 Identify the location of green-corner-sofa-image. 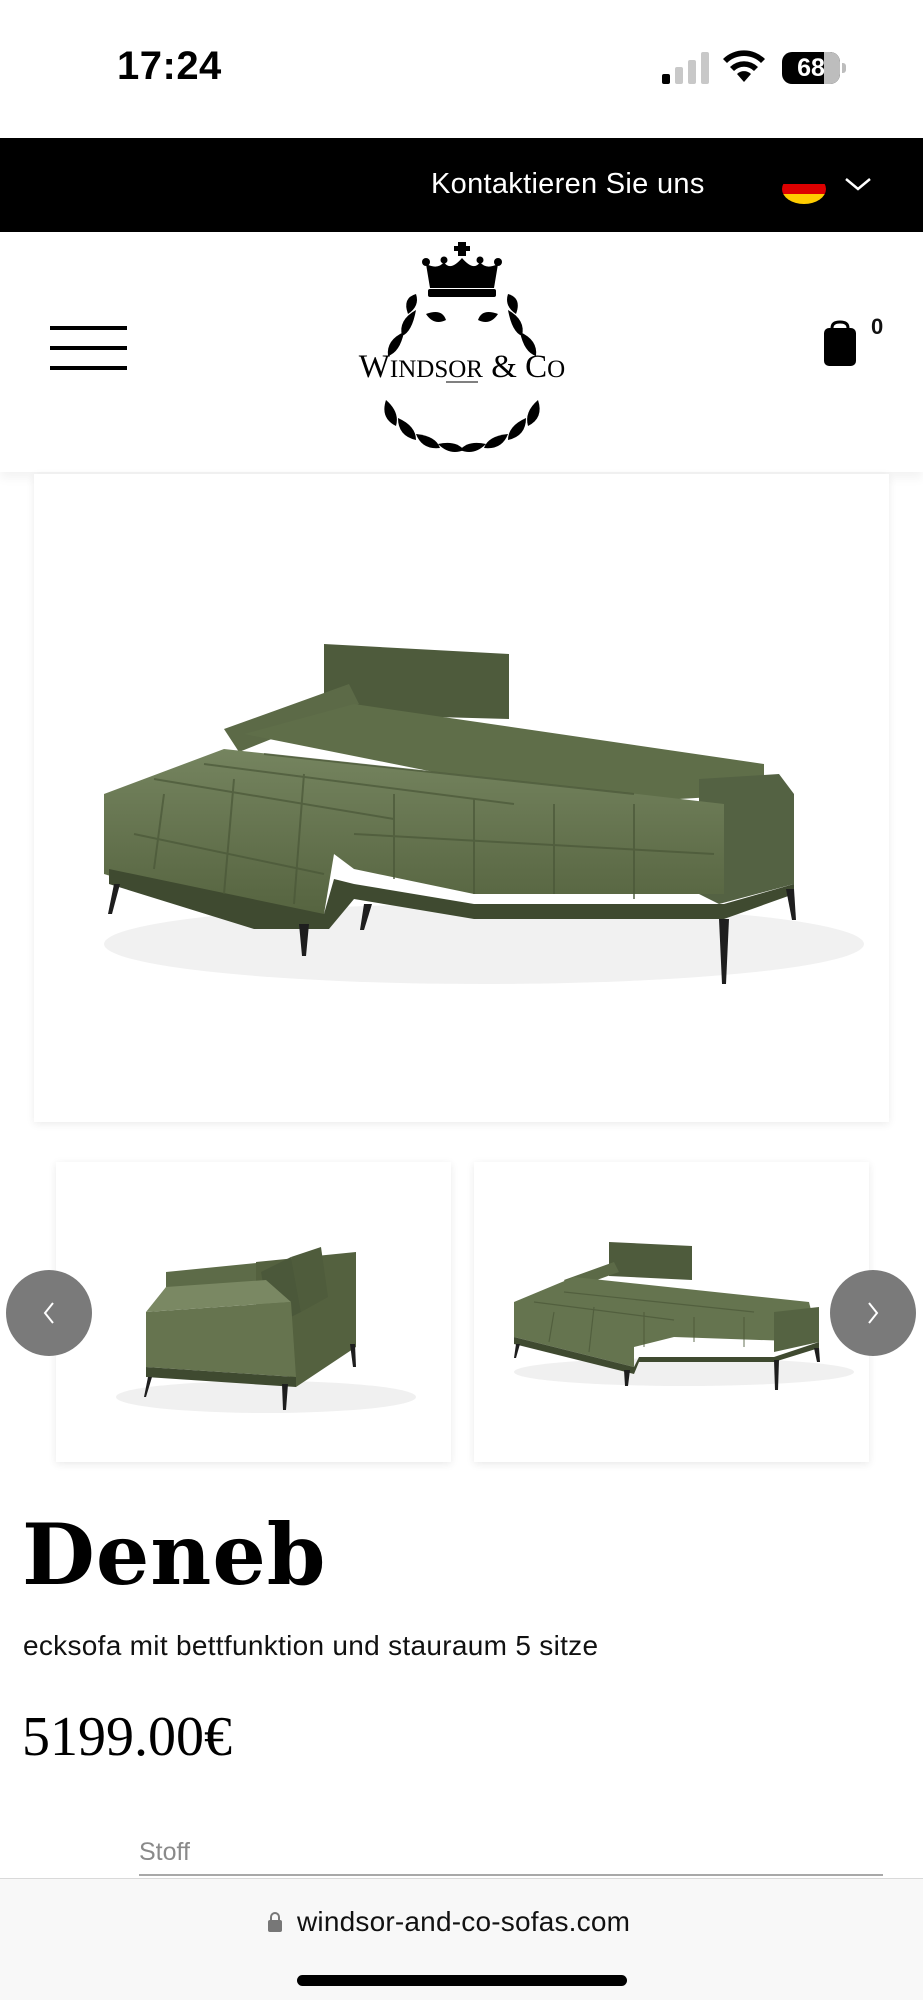
(484, 814).